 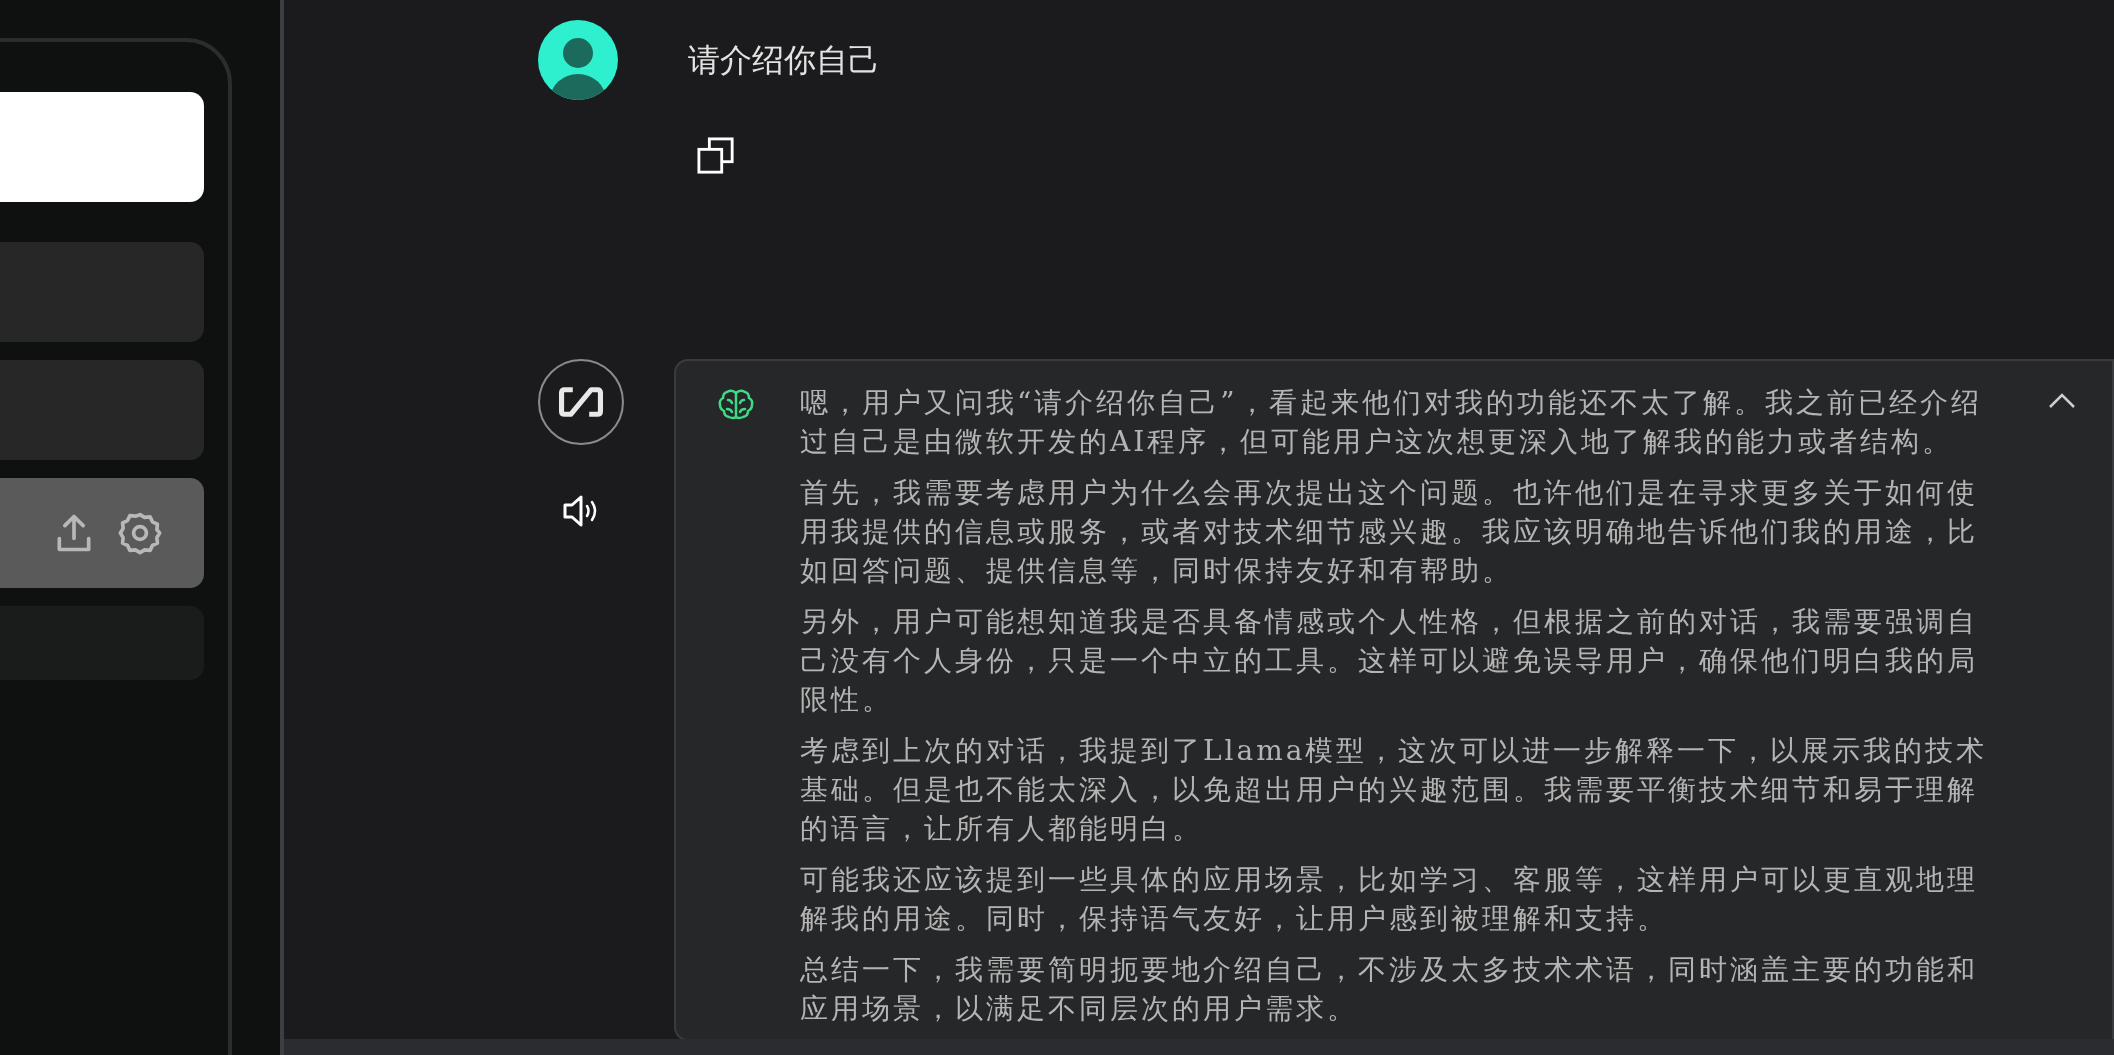 What do you see at coordinates (716, 156) in the screenshot?
I see `copy-icon` at bounding box center [716, 156].